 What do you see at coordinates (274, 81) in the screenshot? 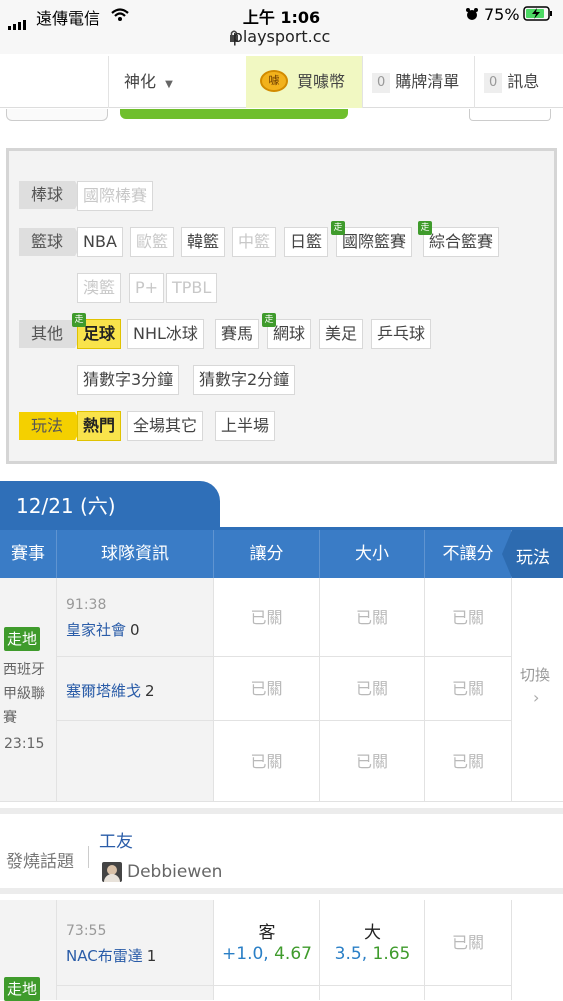
I see `coin-icon: 噱` at bounding box center [274, 81].